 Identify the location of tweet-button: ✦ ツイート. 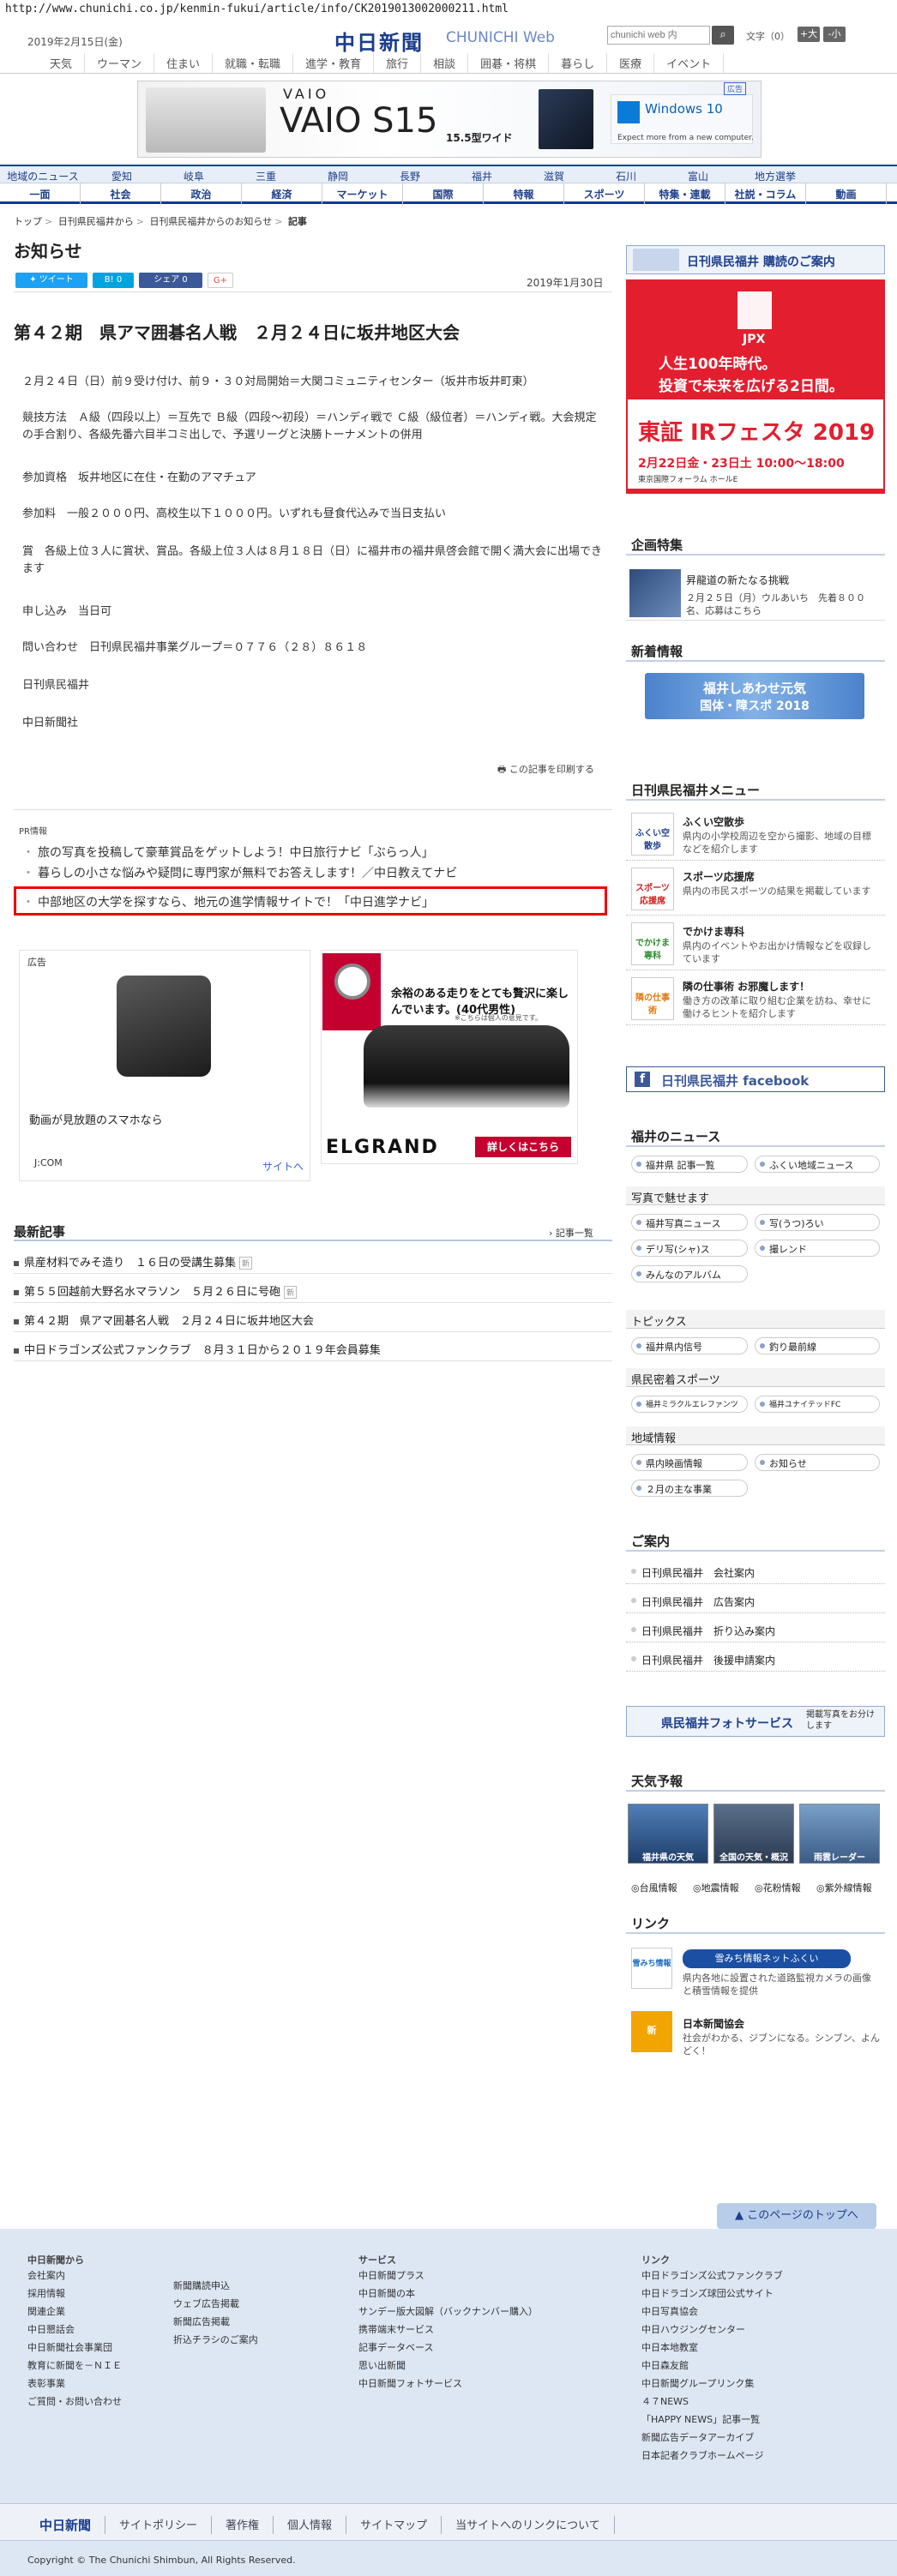
(51, 280).